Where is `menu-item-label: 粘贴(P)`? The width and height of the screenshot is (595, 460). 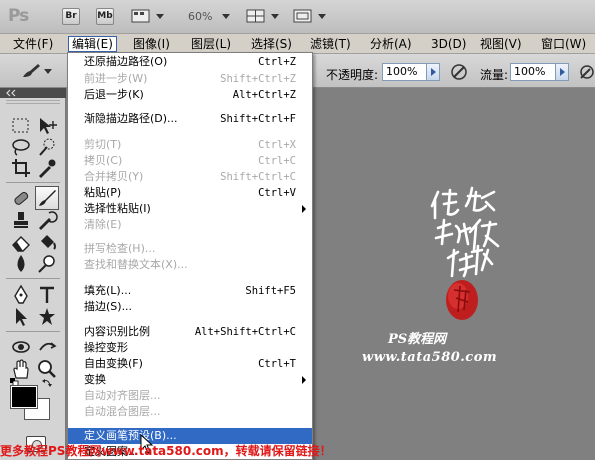 menu-item-label: 粘贴(P) is located at coordinates (103, 192).